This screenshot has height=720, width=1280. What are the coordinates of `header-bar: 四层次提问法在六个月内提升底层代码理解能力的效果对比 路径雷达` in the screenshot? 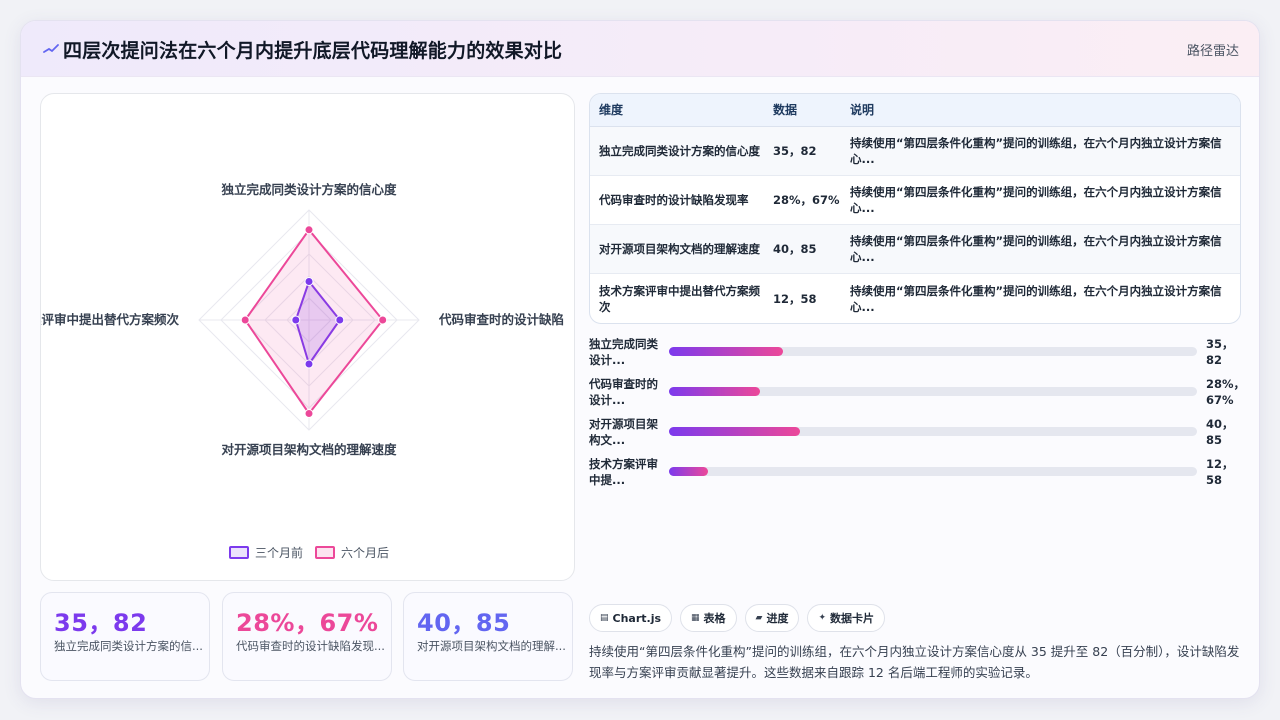 It's located at (640, 49).